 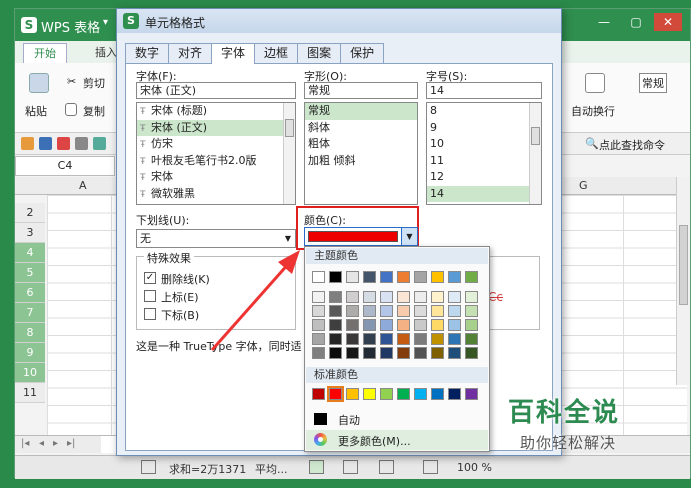 What do you see at coordinates (316, 467) in the screenshot?
I see `normal-view-icon` at bounding box center [316, 467].